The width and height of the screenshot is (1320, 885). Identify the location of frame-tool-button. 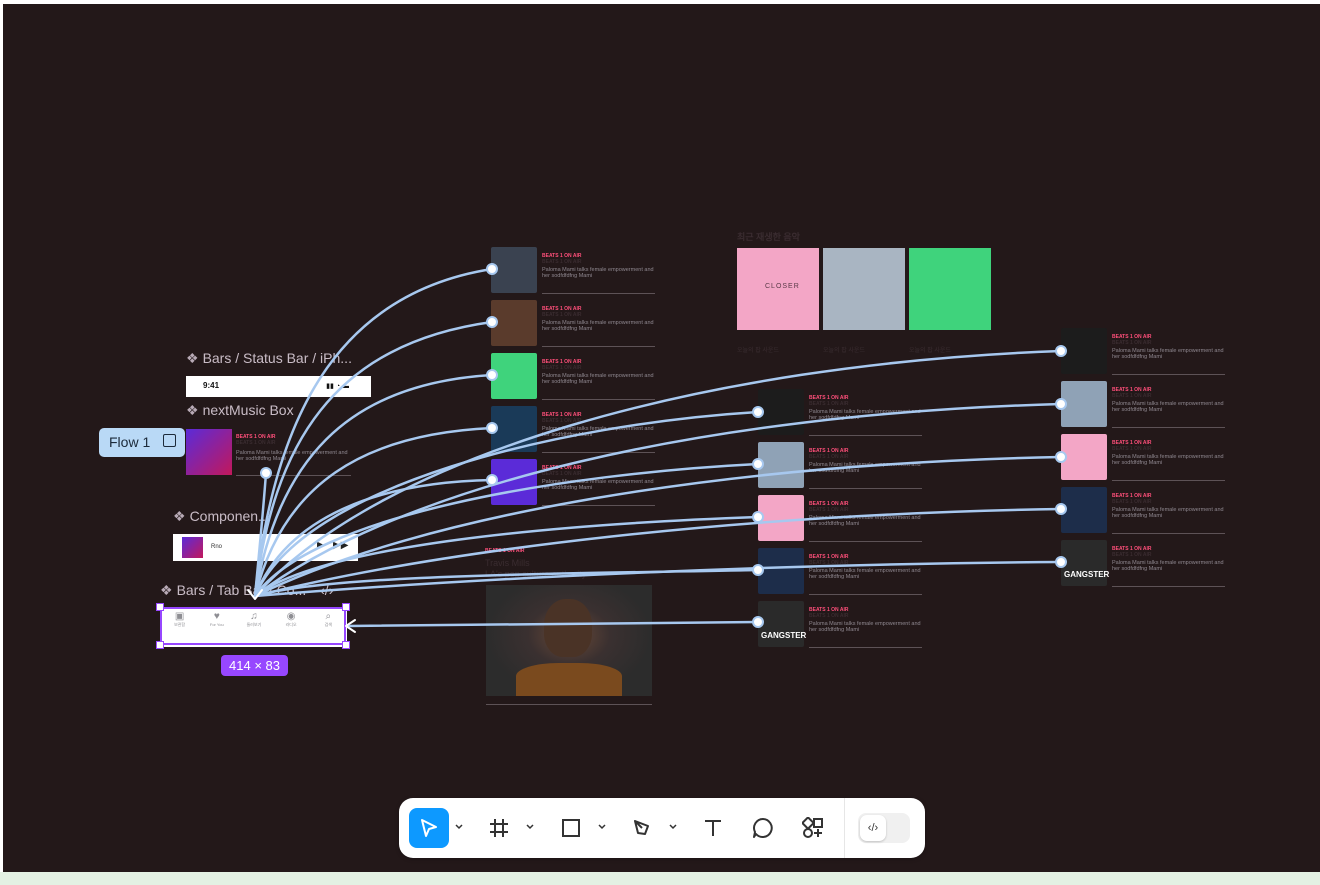
(499, 828).